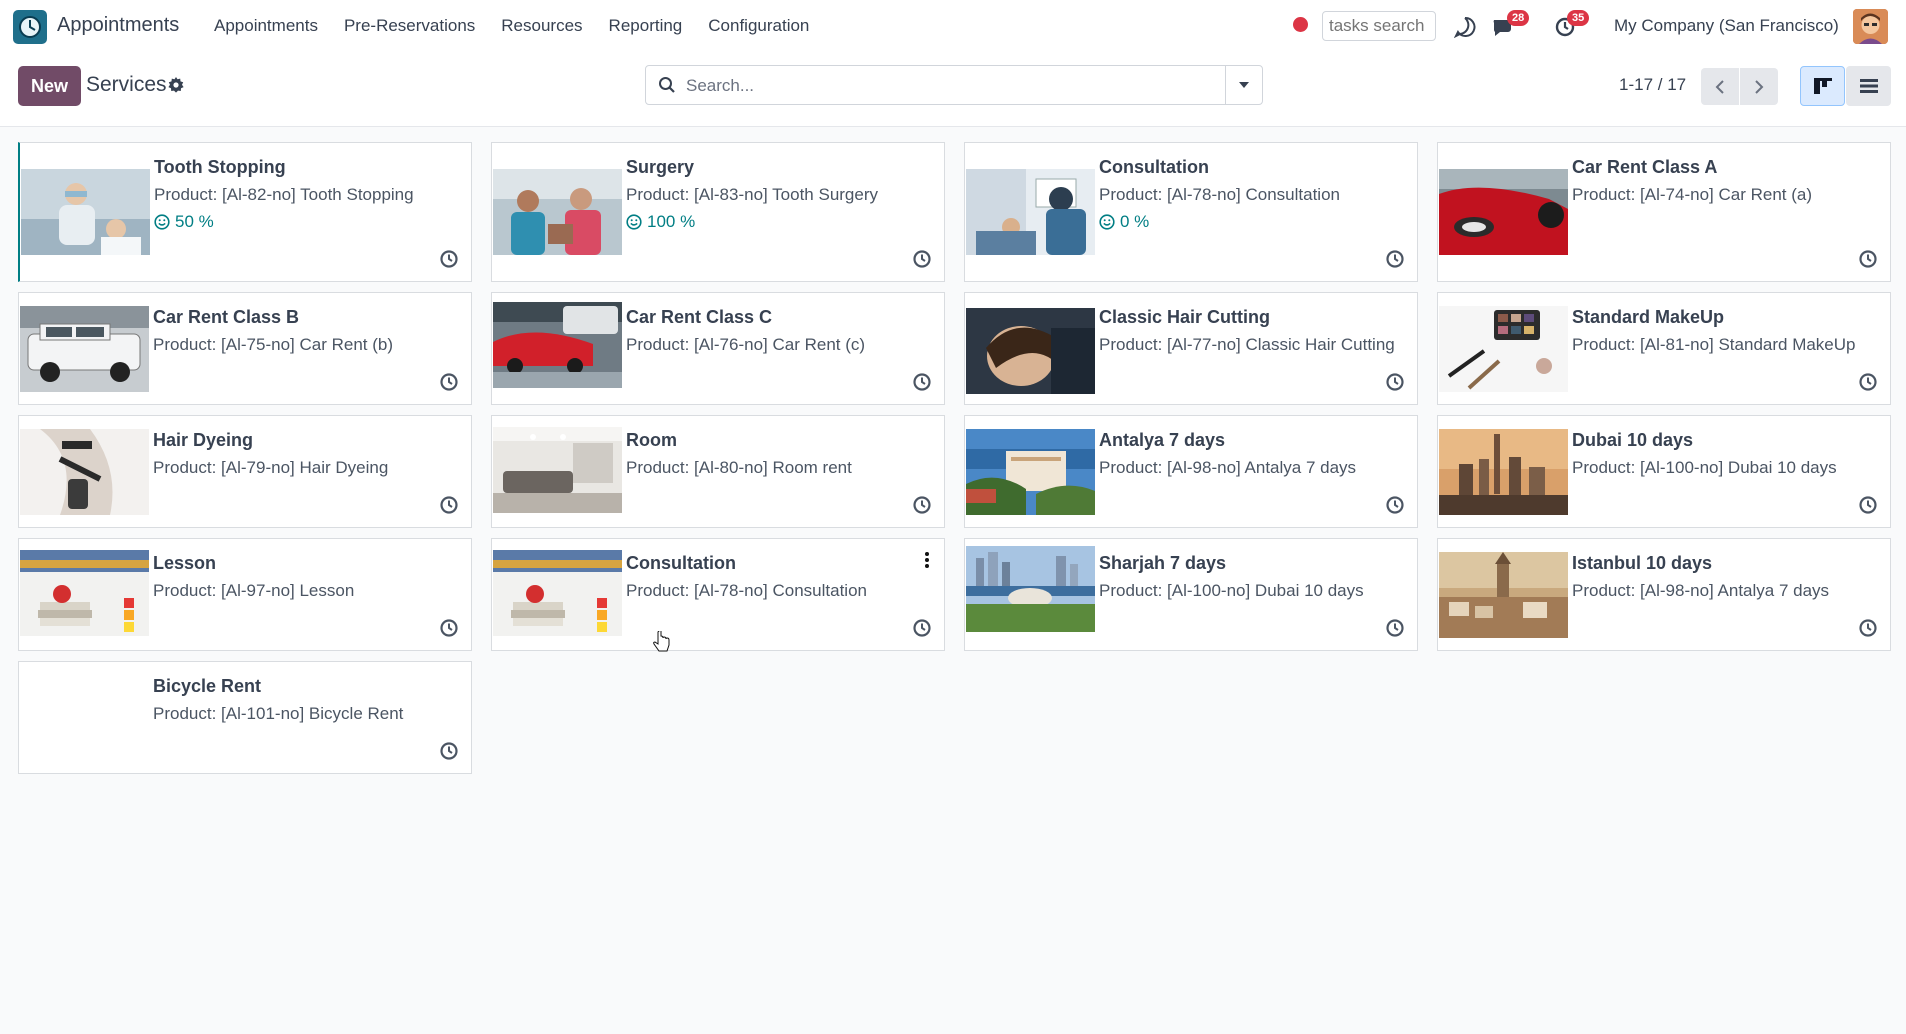  I want to click on service-title: Bicycle Rent, so click(207, 686).